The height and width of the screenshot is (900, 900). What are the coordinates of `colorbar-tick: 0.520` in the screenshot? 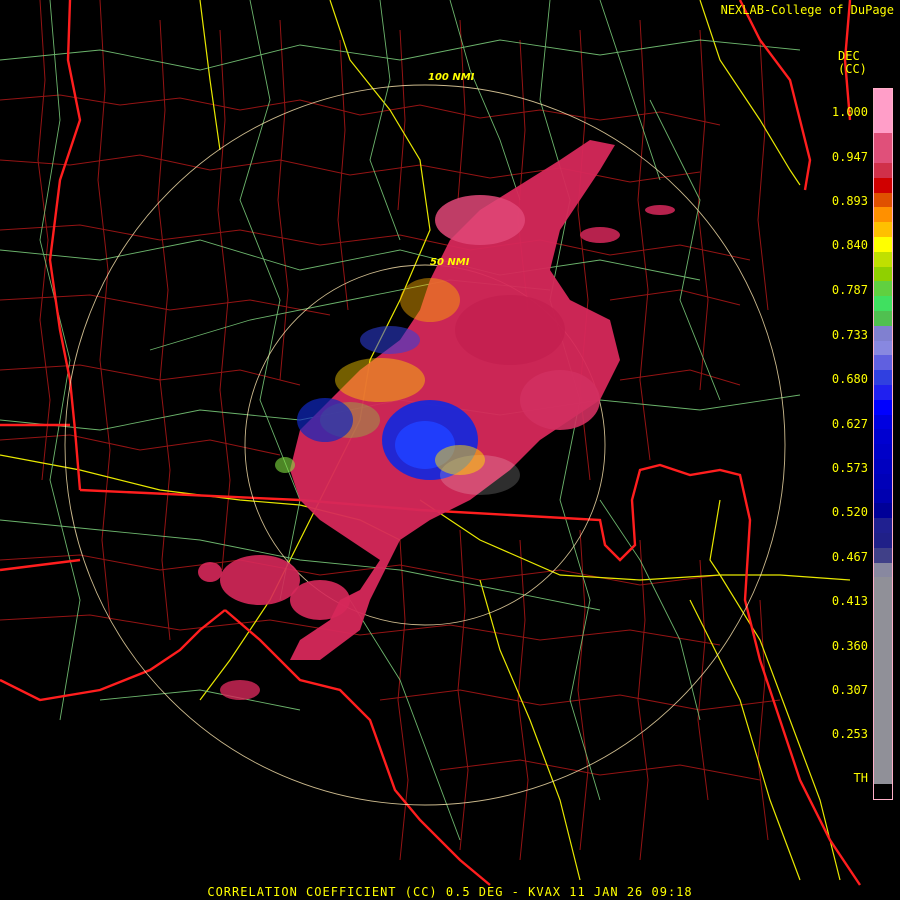 It's located at (849, 512).